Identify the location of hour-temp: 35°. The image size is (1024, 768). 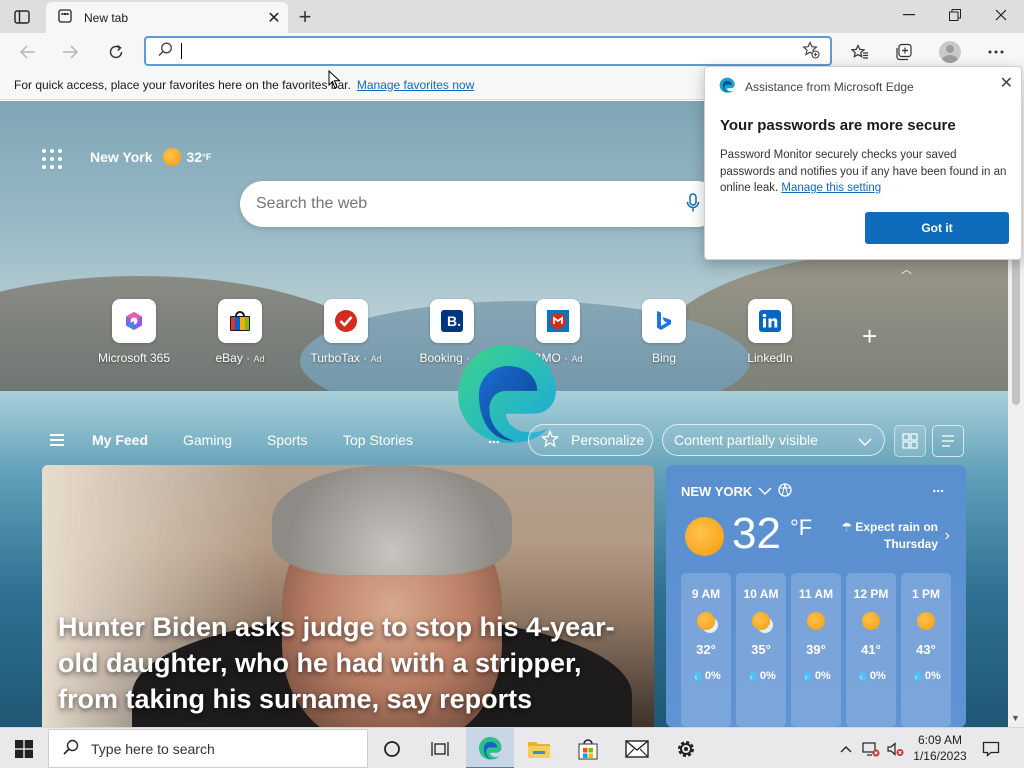
(761, 649).